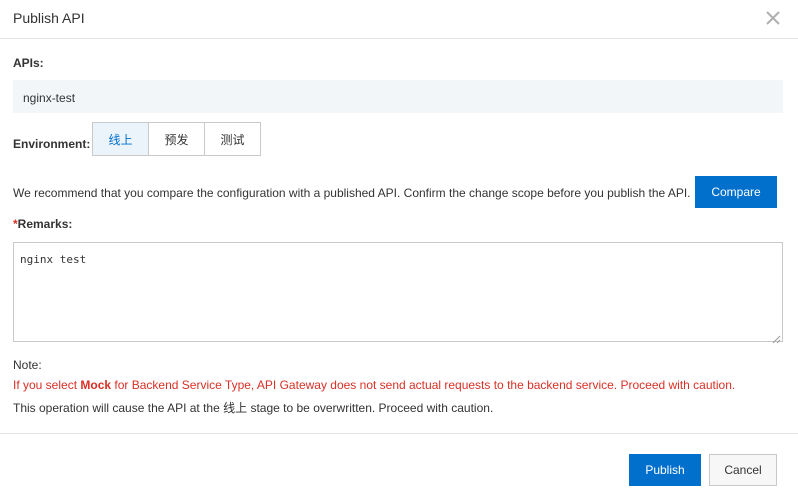 Image resolution: width=798 pixels, height=503 pixels. What do you see at coordinates (399, 19) in the screenshot?
I see `dialog-header: Publish API` at bounding box center [399, 19].